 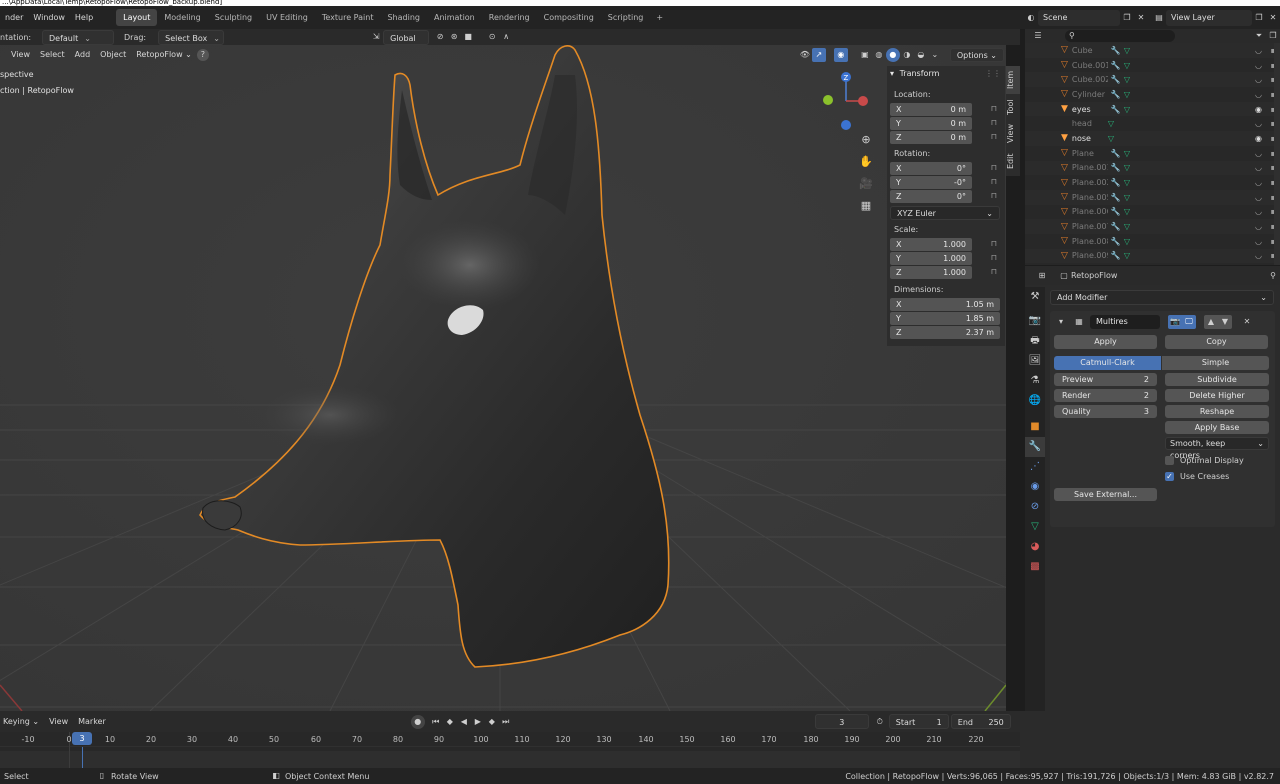 What do you see at coordinates (1277, 154) in the screenshot?
I see `outliner-scrollbar` at bounding box center [1277, 154].